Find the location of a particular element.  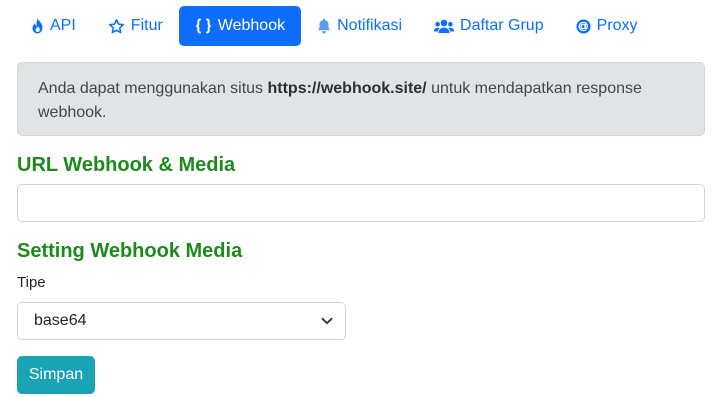

tab-proxy-label: Proxy is located at coordinates (617, 25).